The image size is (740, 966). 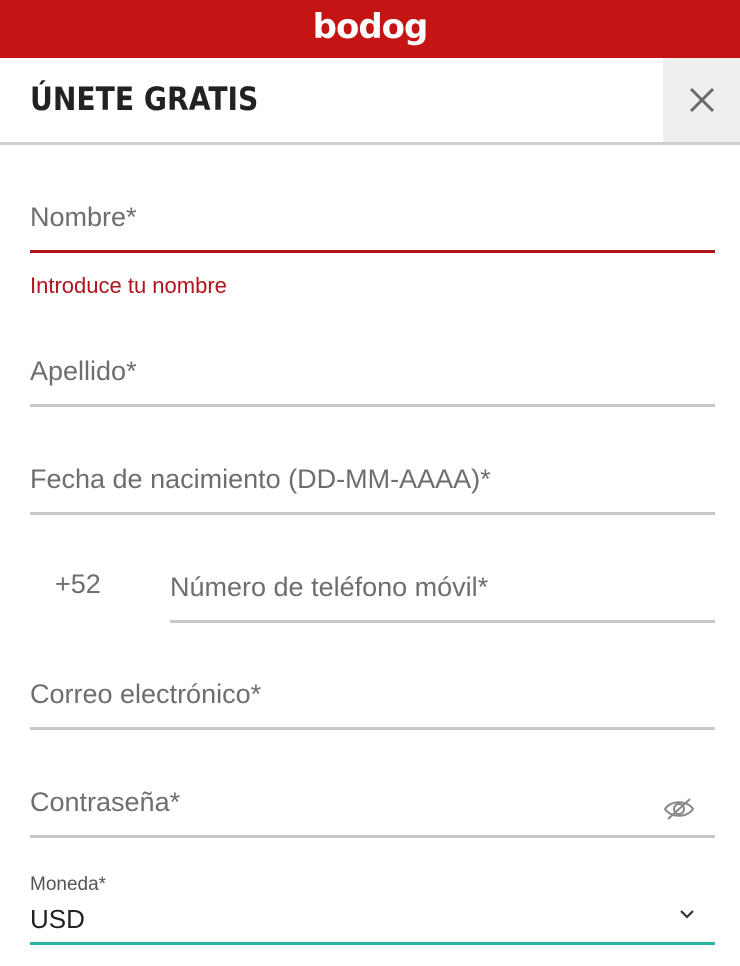 I want to click on password-placeholder: Contraseña*, so click(x=105, y=802).